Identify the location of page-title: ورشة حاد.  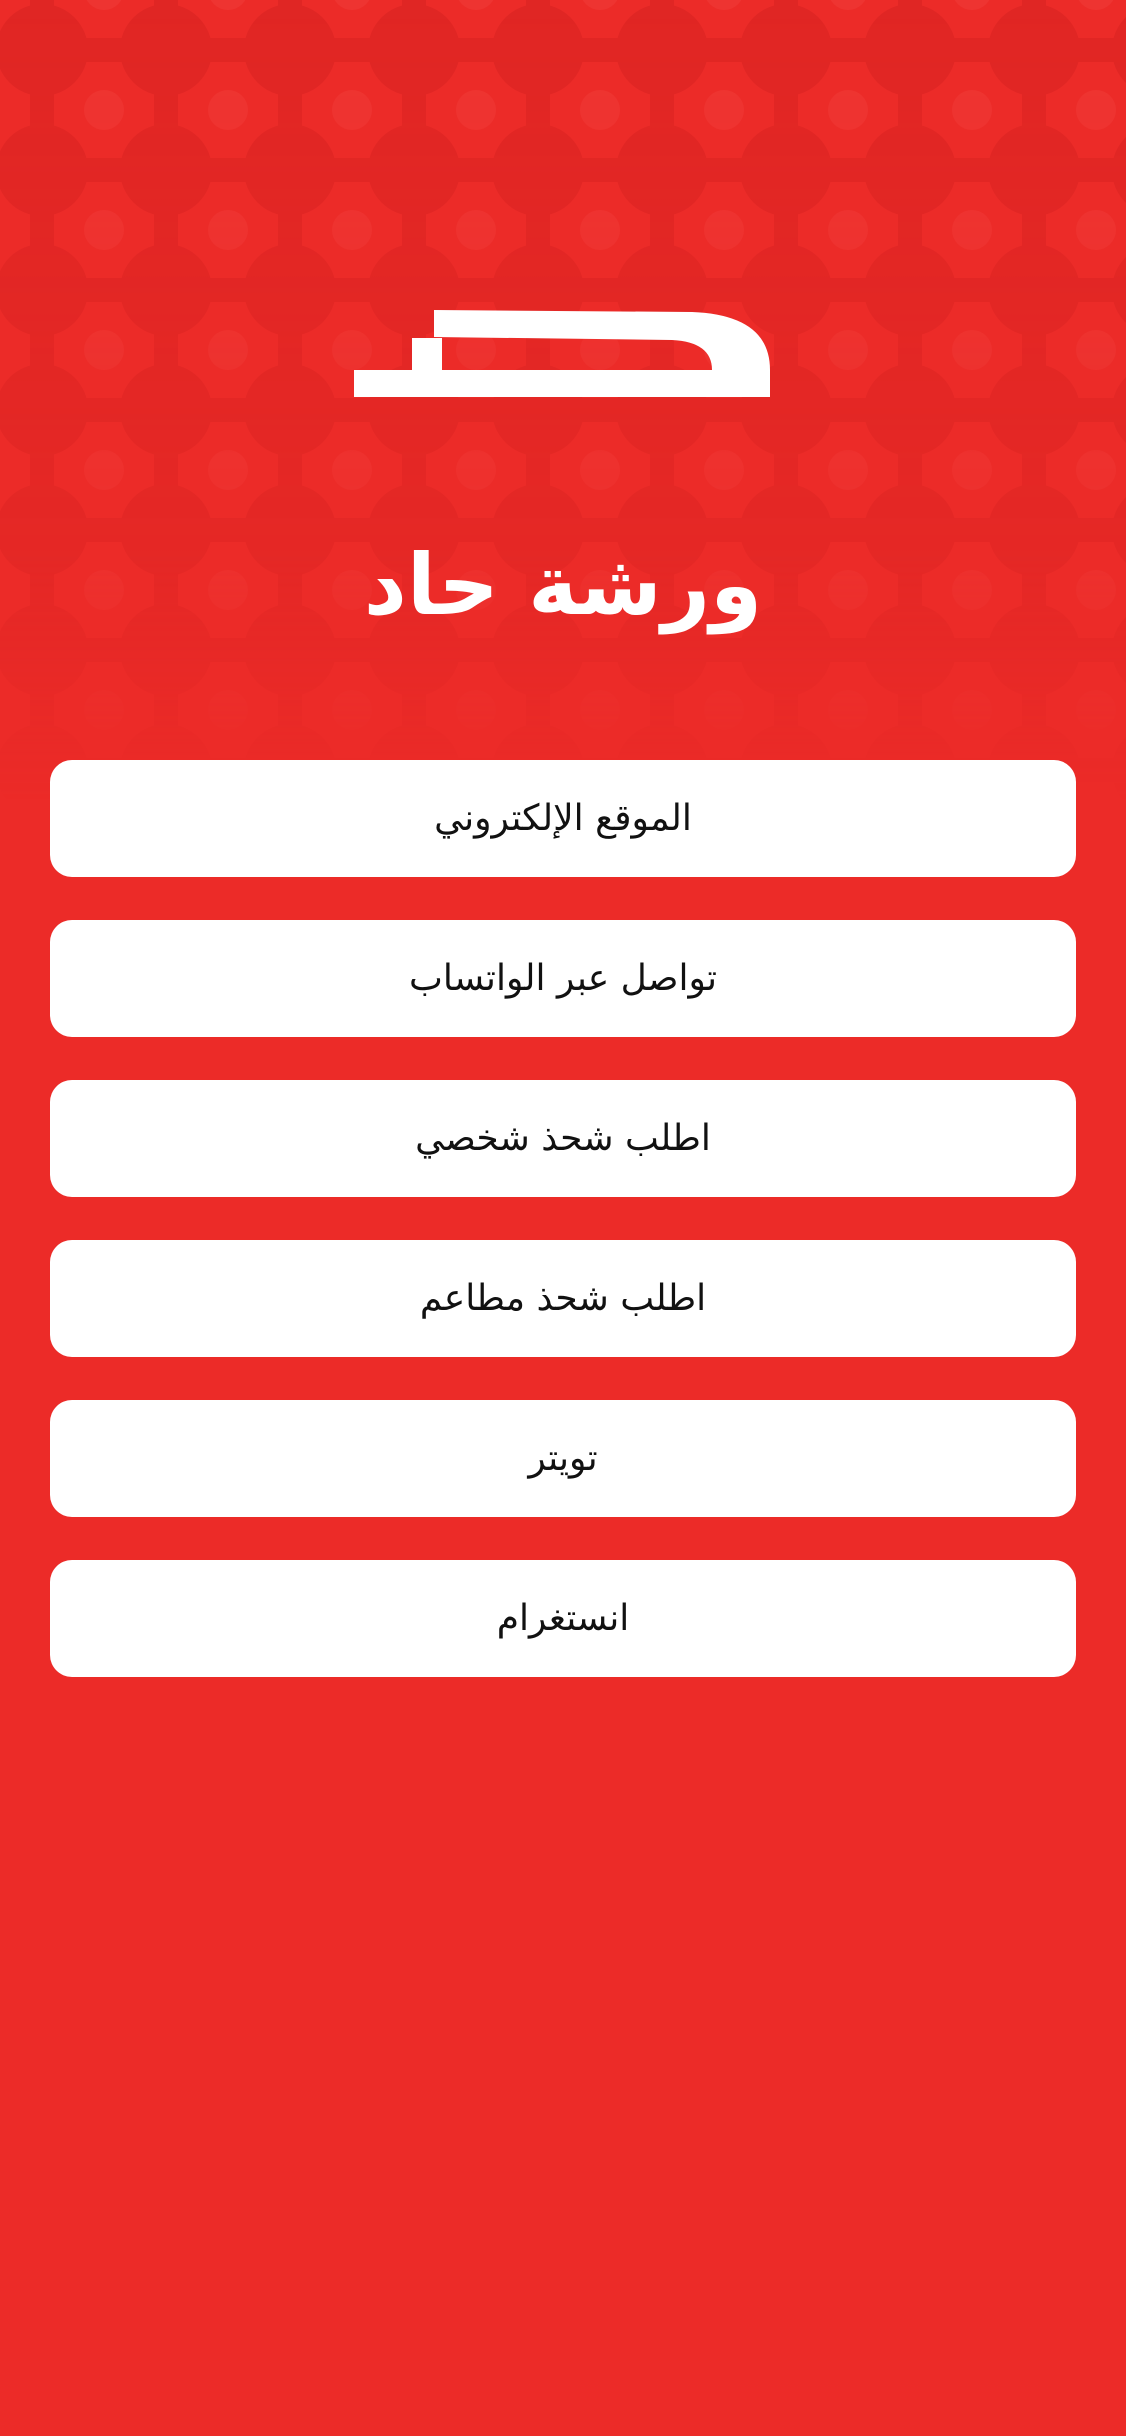
(563, 585).